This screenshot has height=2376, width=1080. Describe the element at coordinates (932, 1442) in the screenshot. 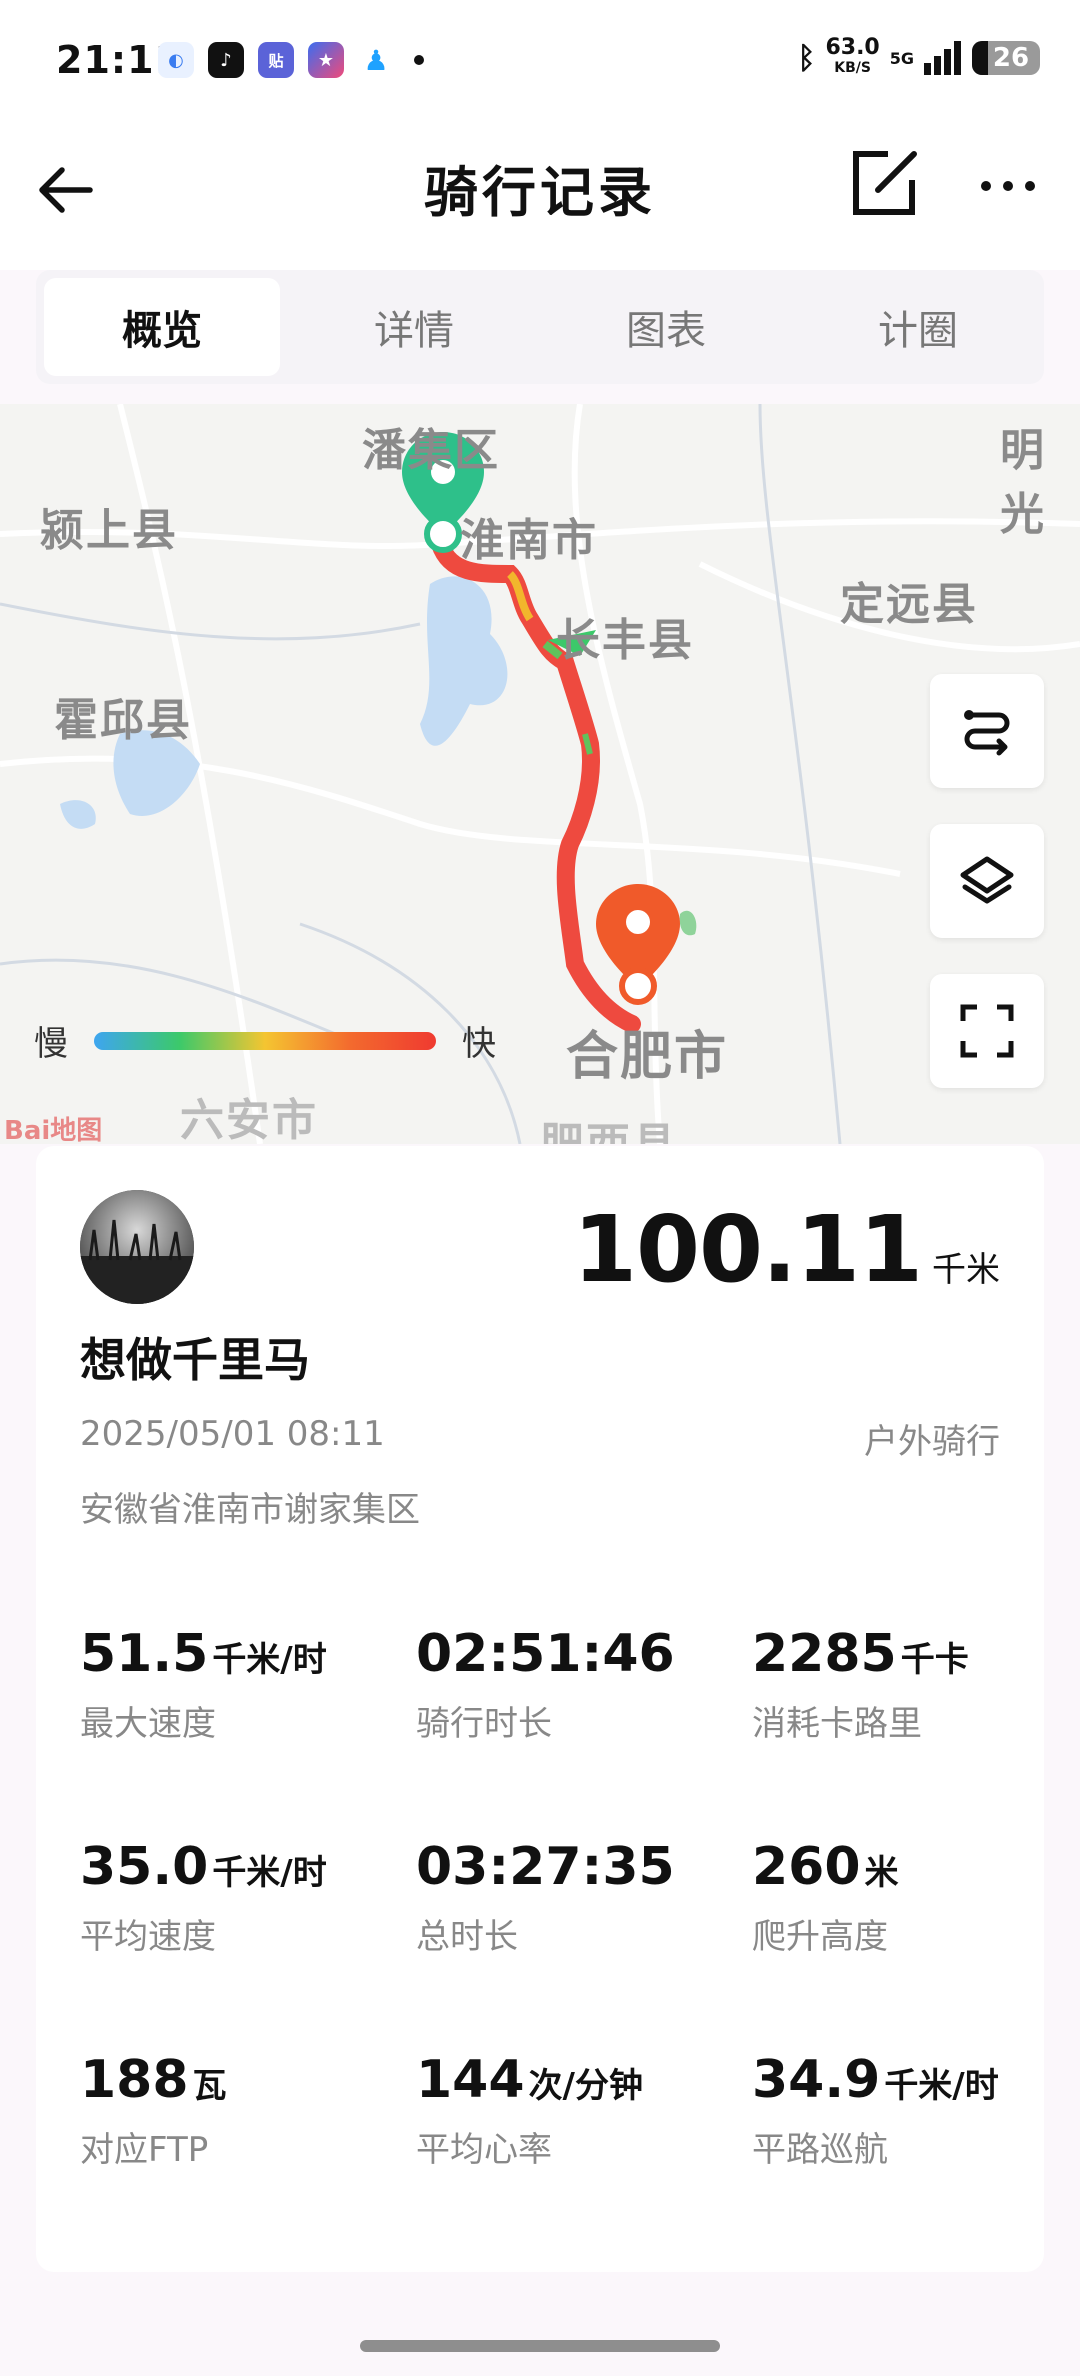

I see `activity-type: 户外骑行` at that location.